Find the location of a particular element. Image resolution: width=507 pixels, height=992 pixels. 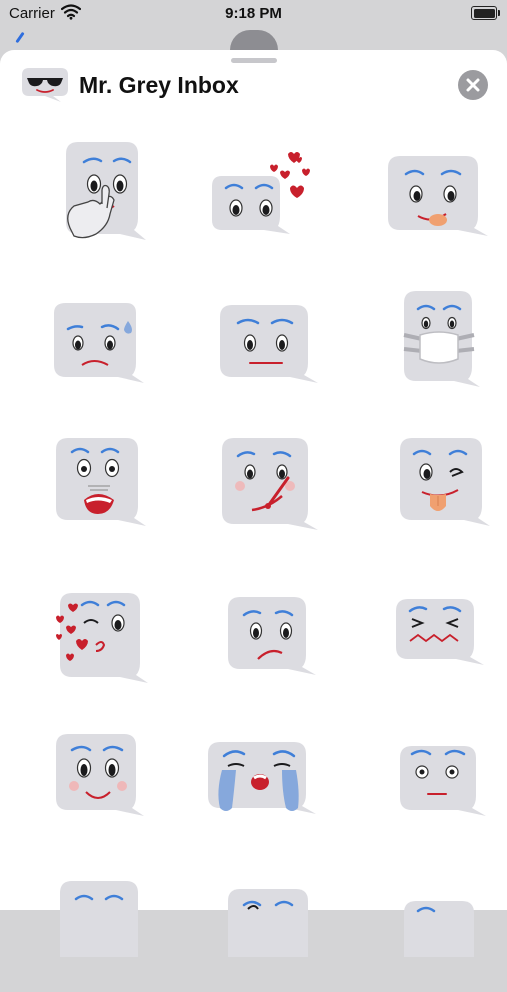

battery-icon is located at coordinates (485, 13).